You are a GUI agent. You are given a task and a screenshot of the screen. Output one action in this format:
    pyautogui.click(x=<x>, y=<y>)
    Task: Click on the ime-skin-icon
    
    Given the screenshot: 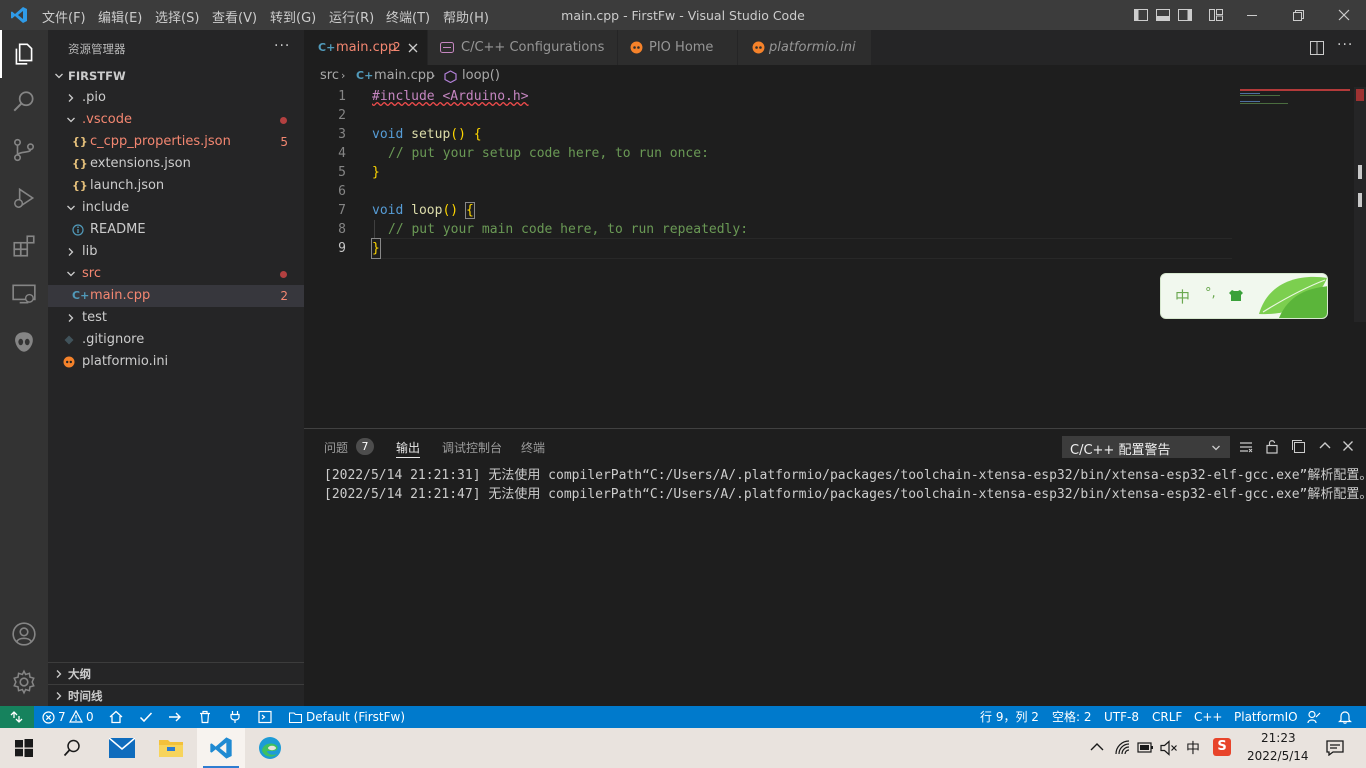 What is the action you would take?
    pyautogui.click(x=1236, y=295)
    